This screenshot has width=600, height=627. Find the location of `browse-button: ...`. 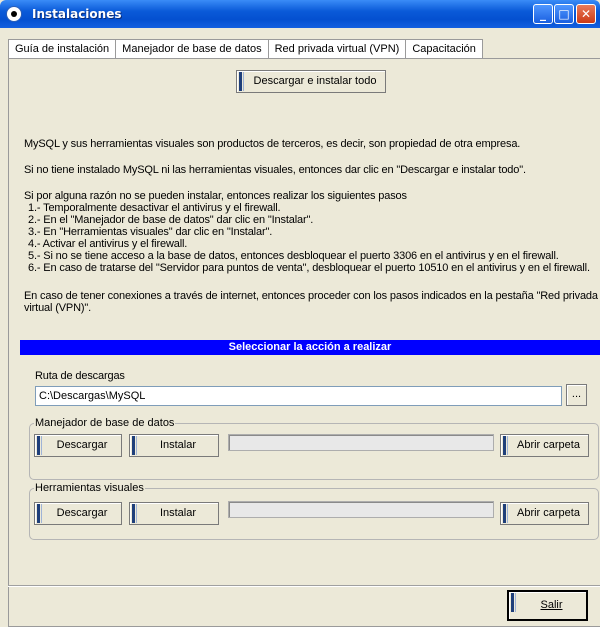

browse-button: ... is located at coordinates (576, 395).